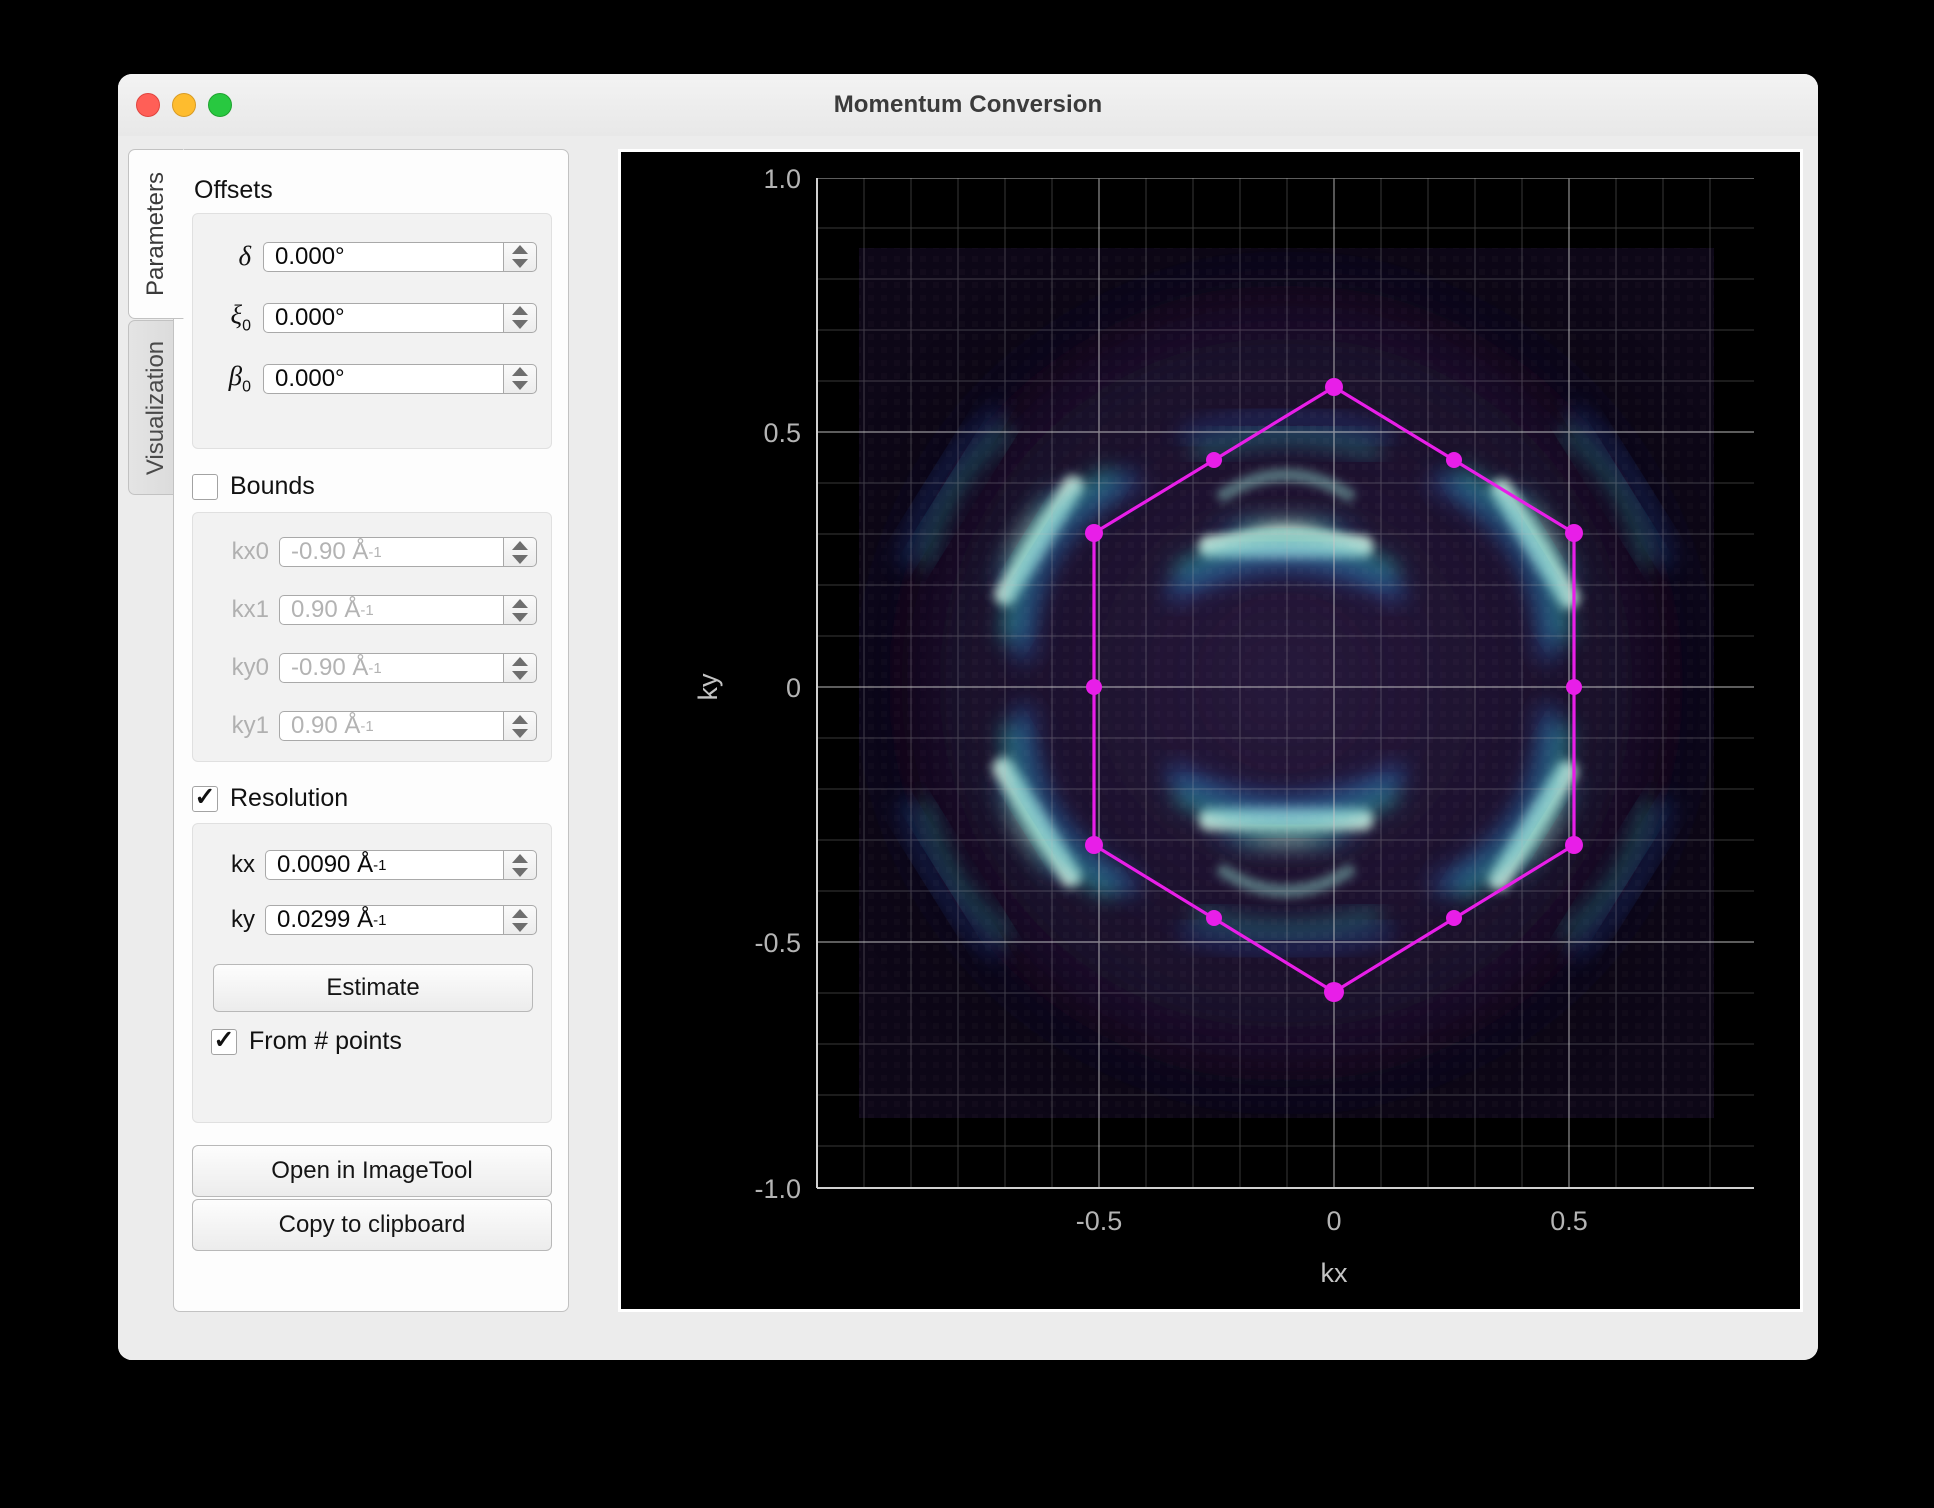 Image resolution: width=1934 pixels, height=1508 pixels. What do you see at coordinates (520, 610) in the screenshot?
I see `bounds-kx1-stepper` at bounding box center [520, 610].